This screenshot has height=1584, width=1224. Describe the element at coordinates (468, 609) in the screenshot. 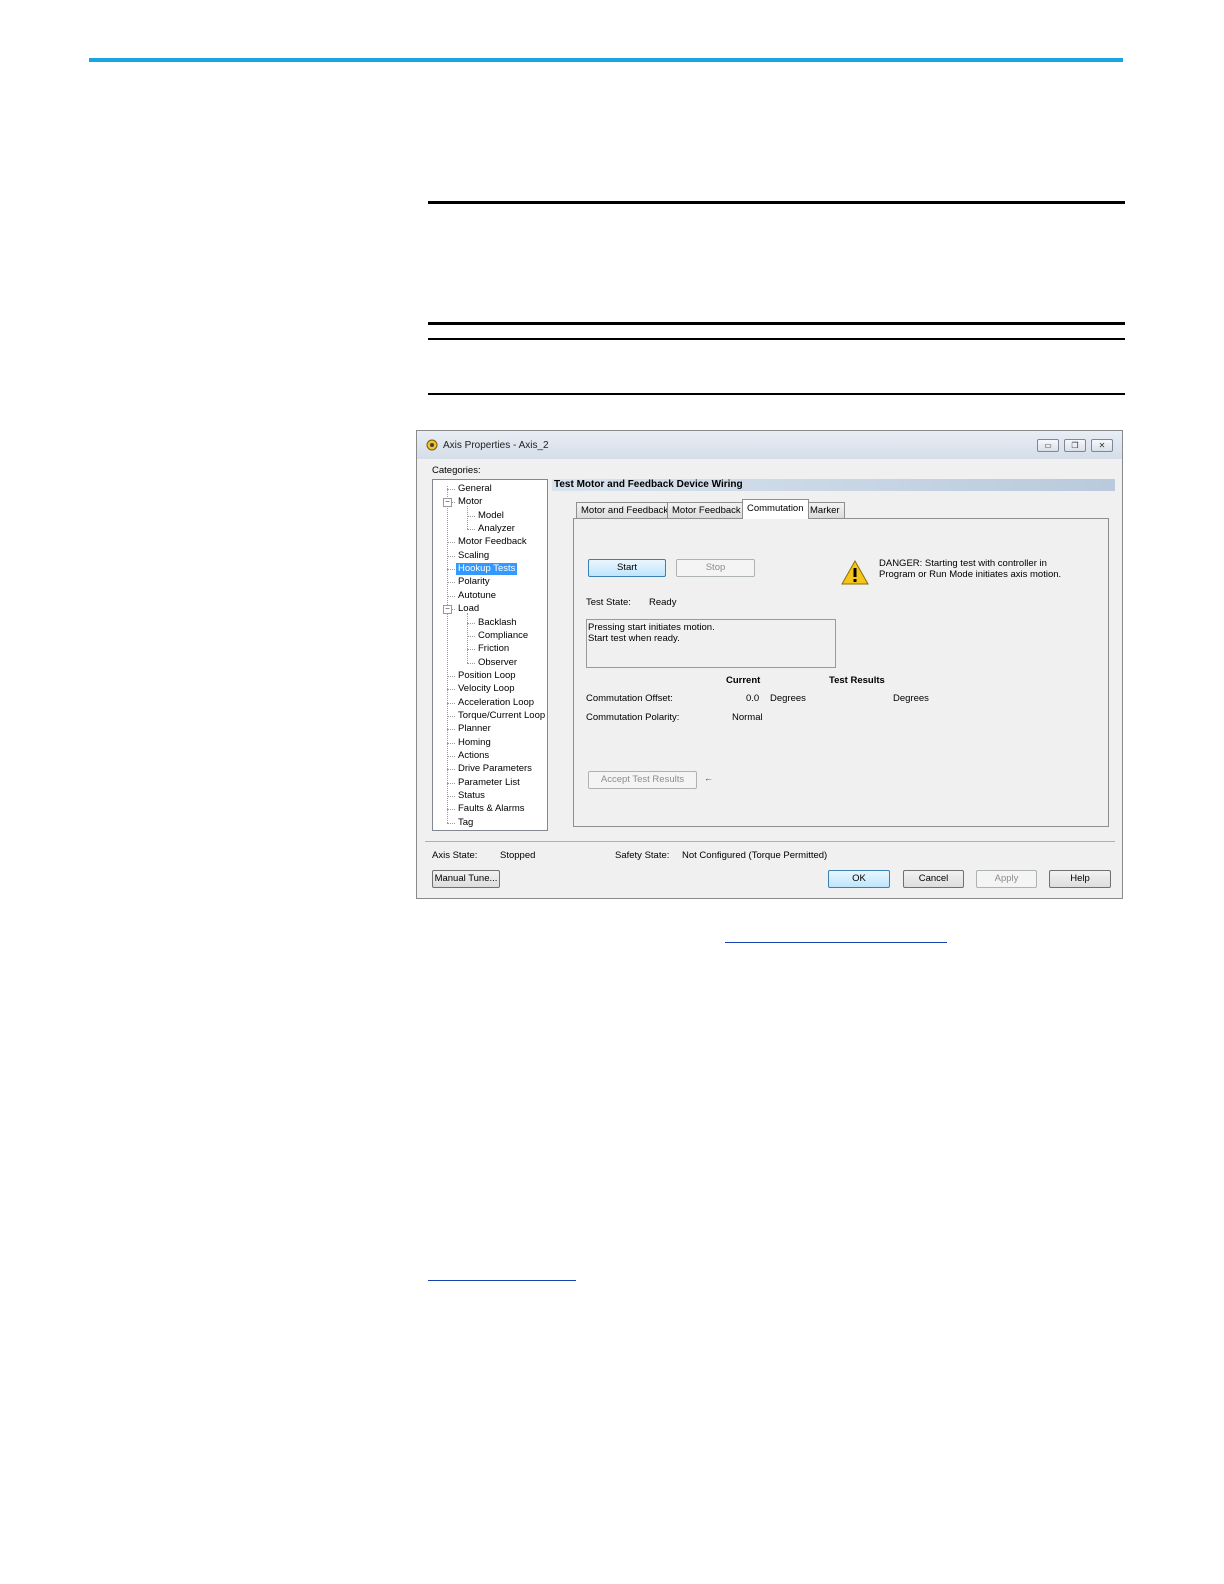

I see `tree-item-load: Load` at that location.